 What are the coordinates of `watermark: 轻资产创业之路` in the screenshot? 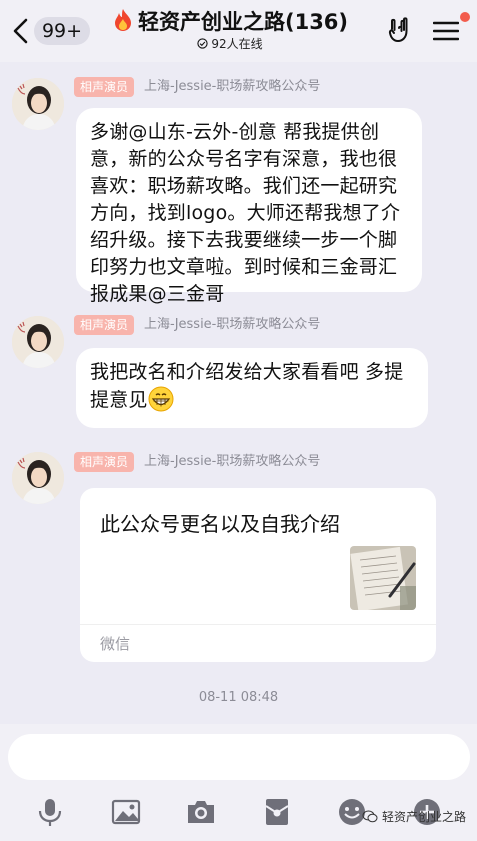 It's located at (414, 816).